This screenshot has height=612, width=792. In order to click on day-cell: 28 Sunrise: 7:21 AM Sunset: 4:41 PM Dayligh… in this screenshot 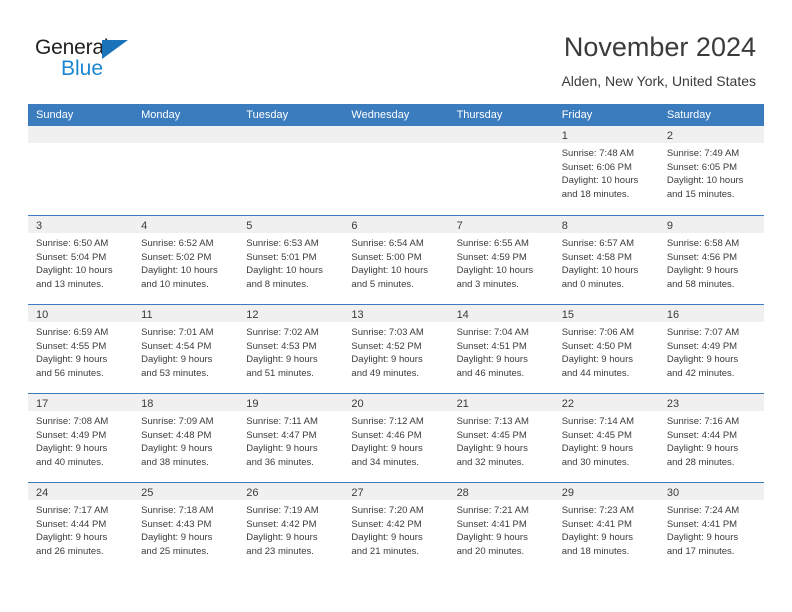, I will do `click(501, 527)`.